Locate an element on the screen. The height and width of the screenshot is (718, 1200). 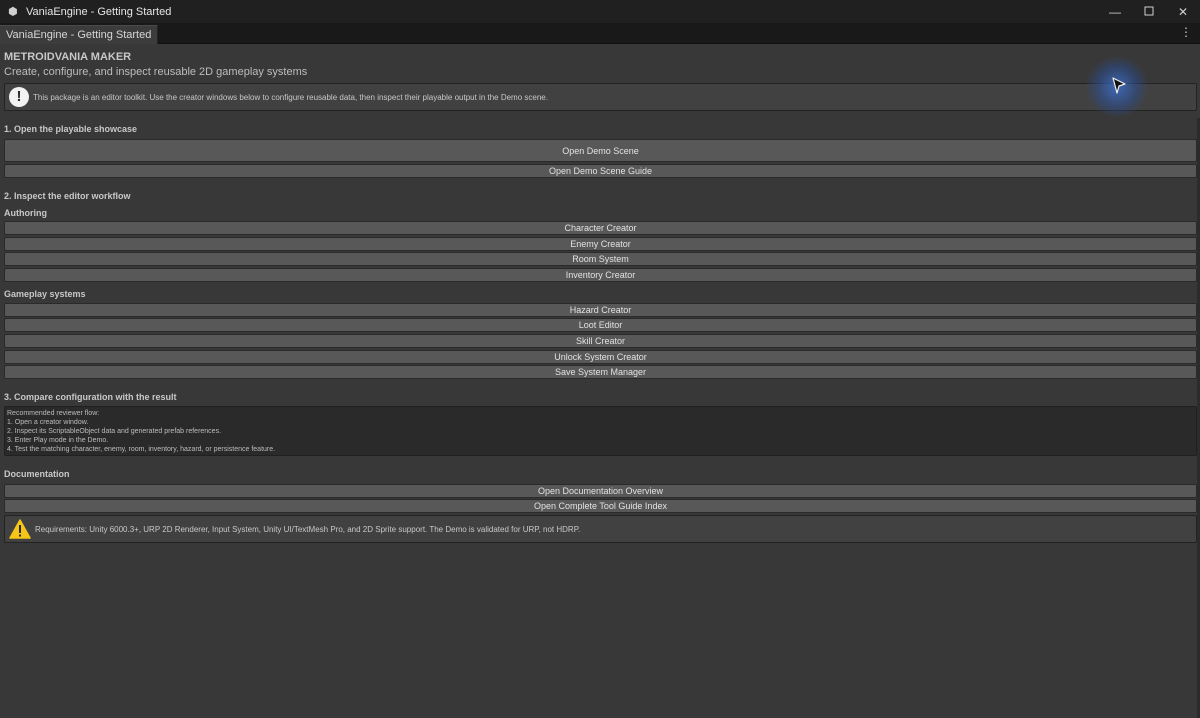
flow-line: 3. Enter Play mode in the Demo. is located at coordinates (58, 440).